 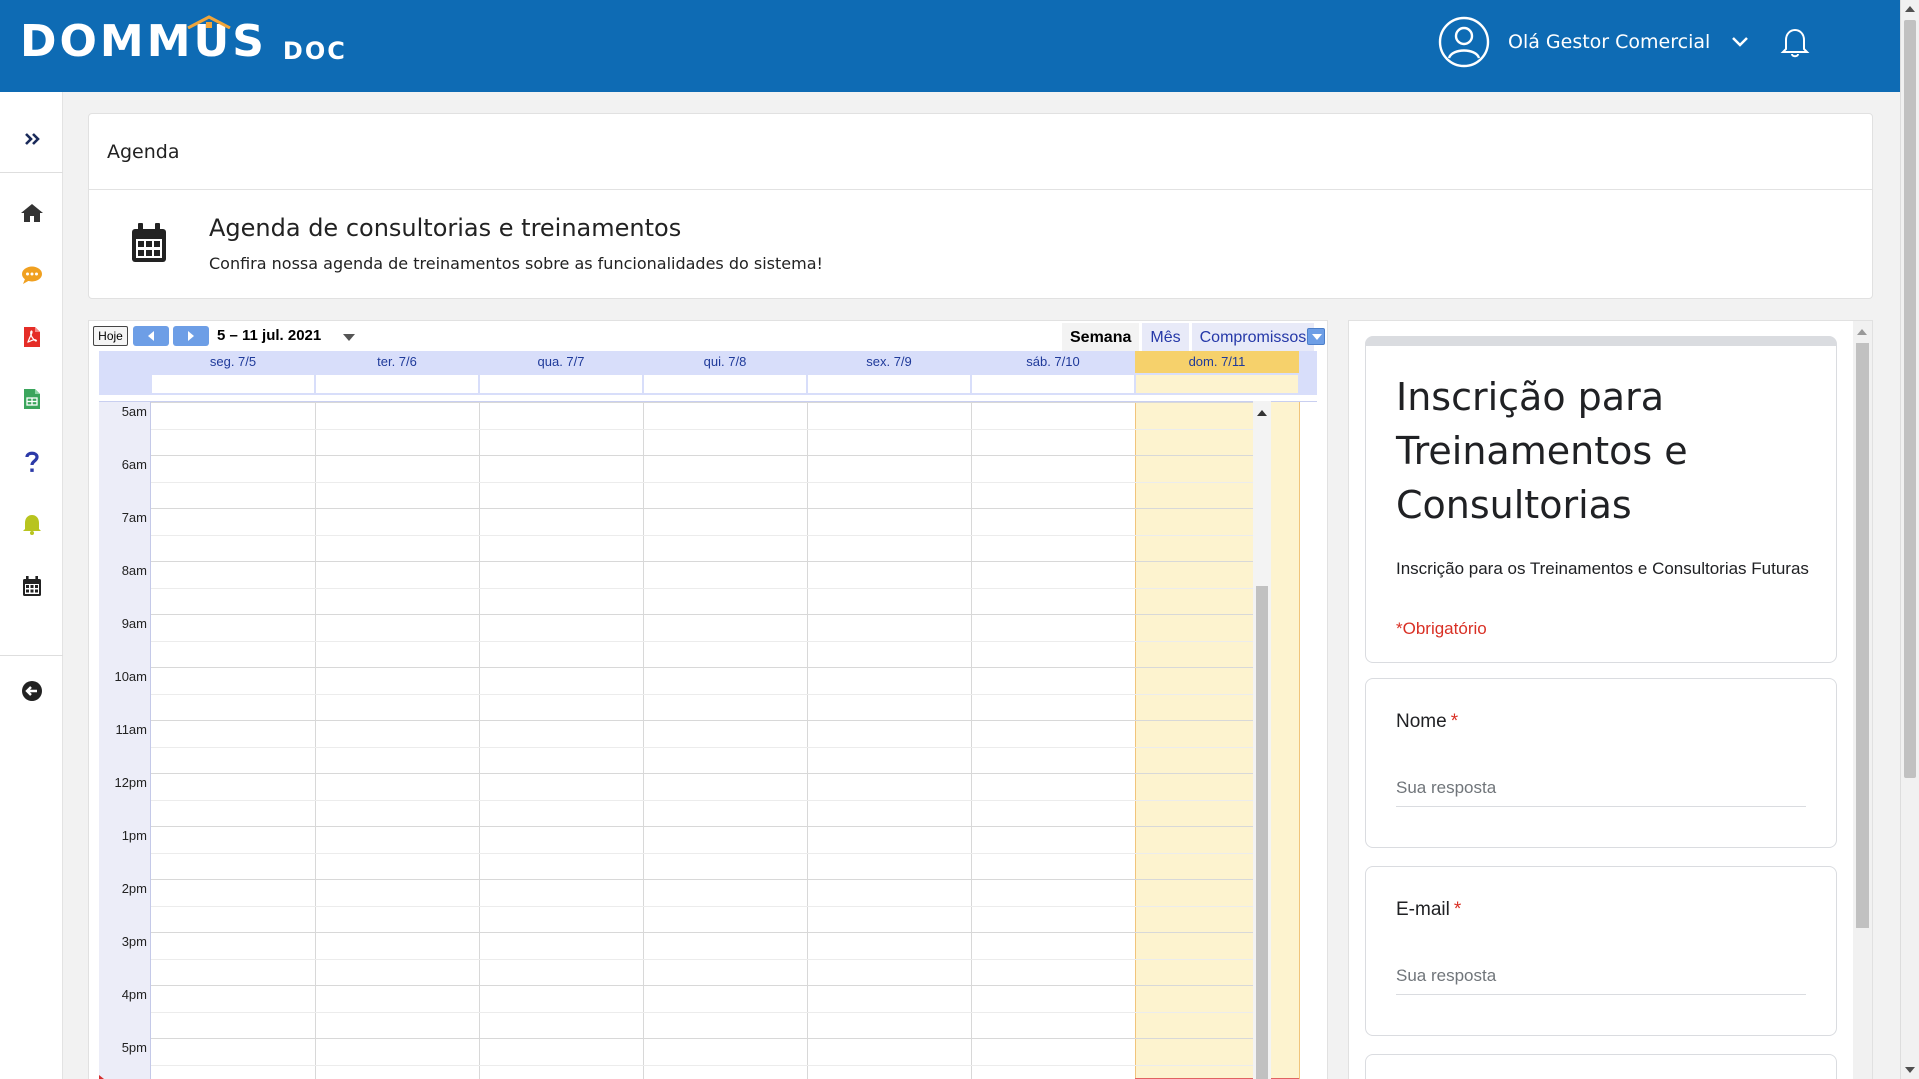 What do you see at coordinates (725, 362) in the screenshot?
I see `day-header: qui. 7/8` at bounding box center [725, 362].